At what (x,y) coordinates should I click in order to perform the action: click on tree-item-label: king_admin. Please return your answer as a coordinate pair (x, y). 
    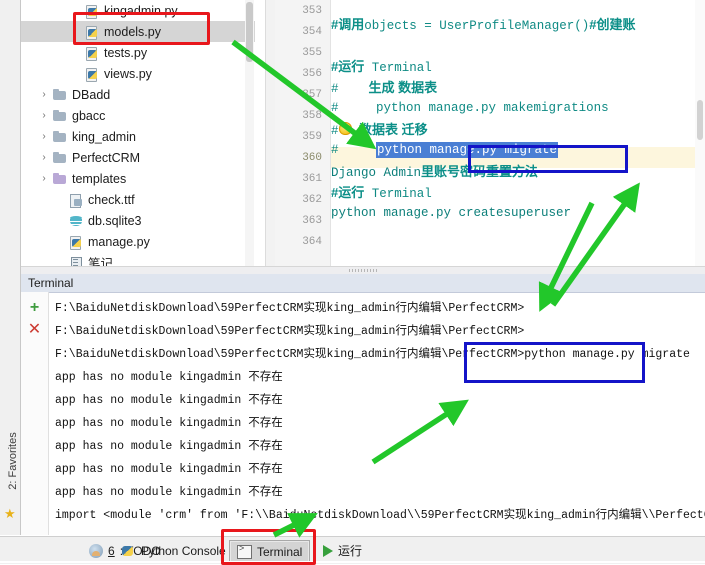
    Looking at the image, I should click on (104, 136).